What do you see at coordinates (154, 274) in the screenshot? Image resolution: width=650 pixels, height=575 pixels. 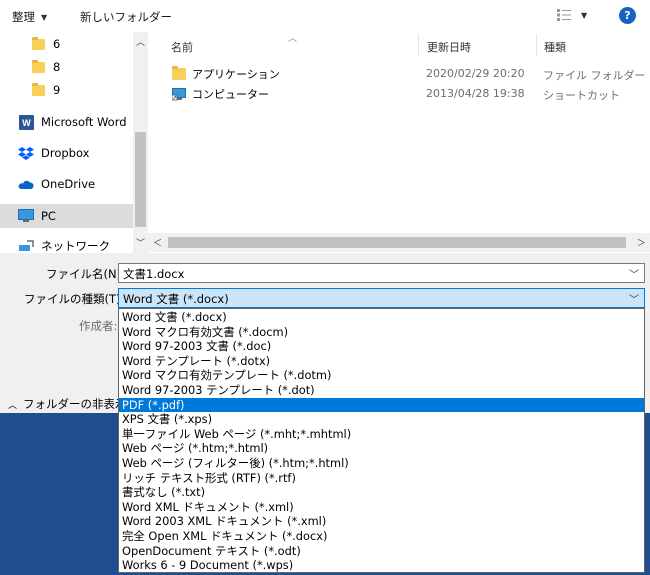 I see `filename-value: 文書1.docx` at bounding box center [154, 274].